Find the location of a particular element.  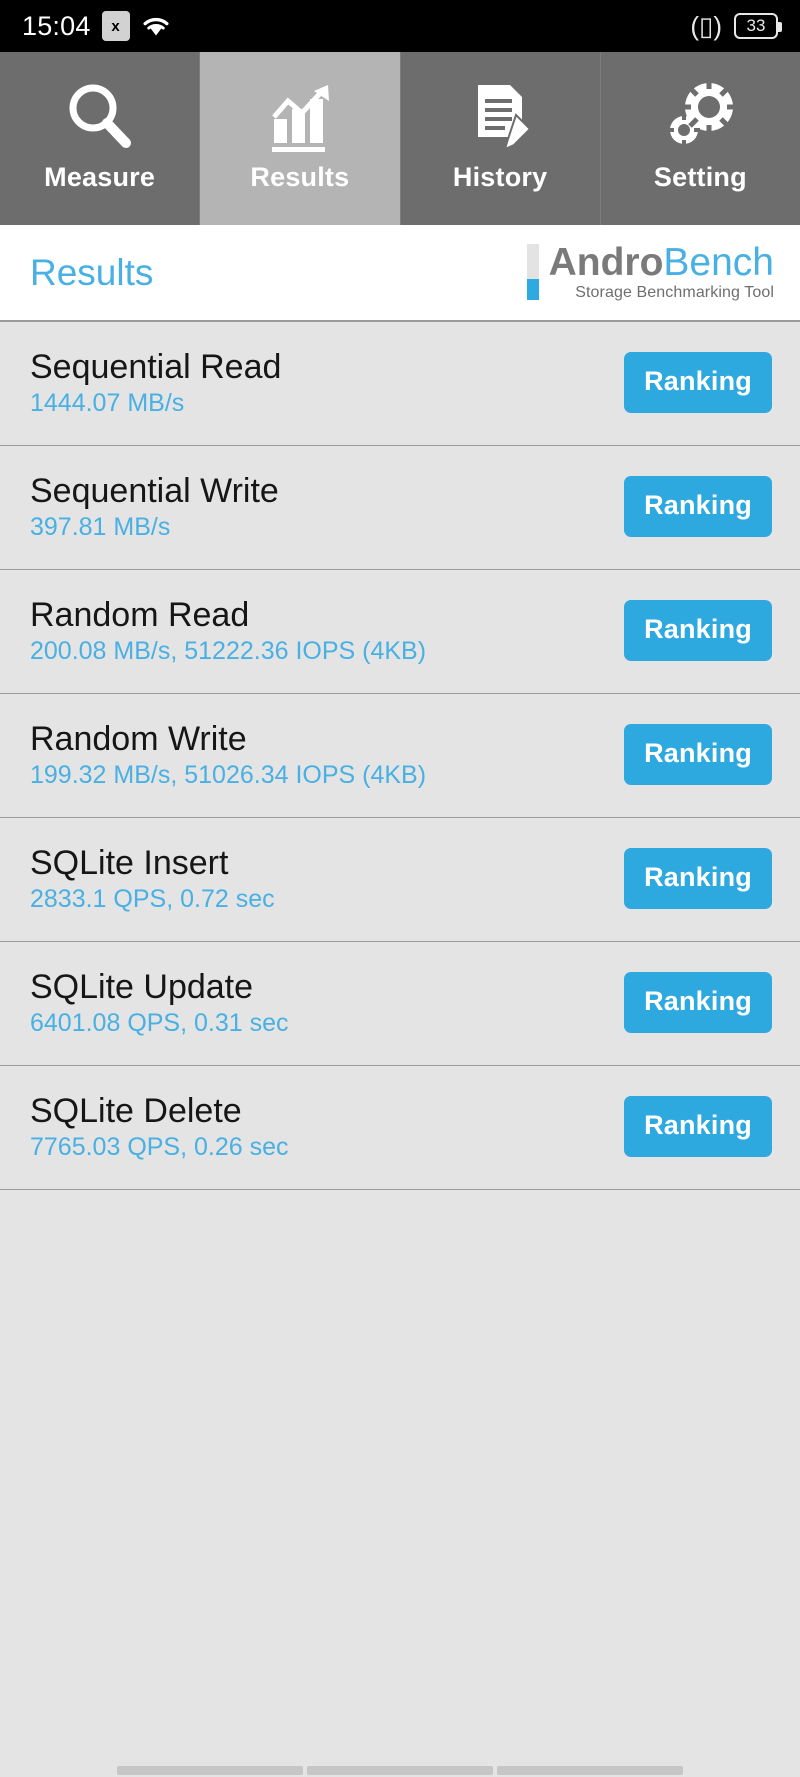

androbench-logo: AndroBench Storage Benchmarking Tool is located at coordinates (650, 272).